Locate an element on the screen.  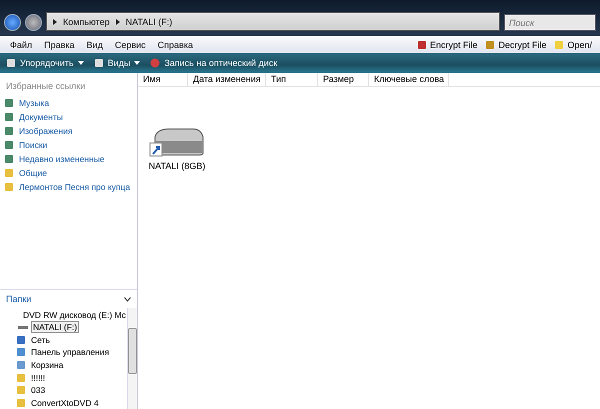
menu-action-button: Encrypt File is located at coordinates (447, 45).